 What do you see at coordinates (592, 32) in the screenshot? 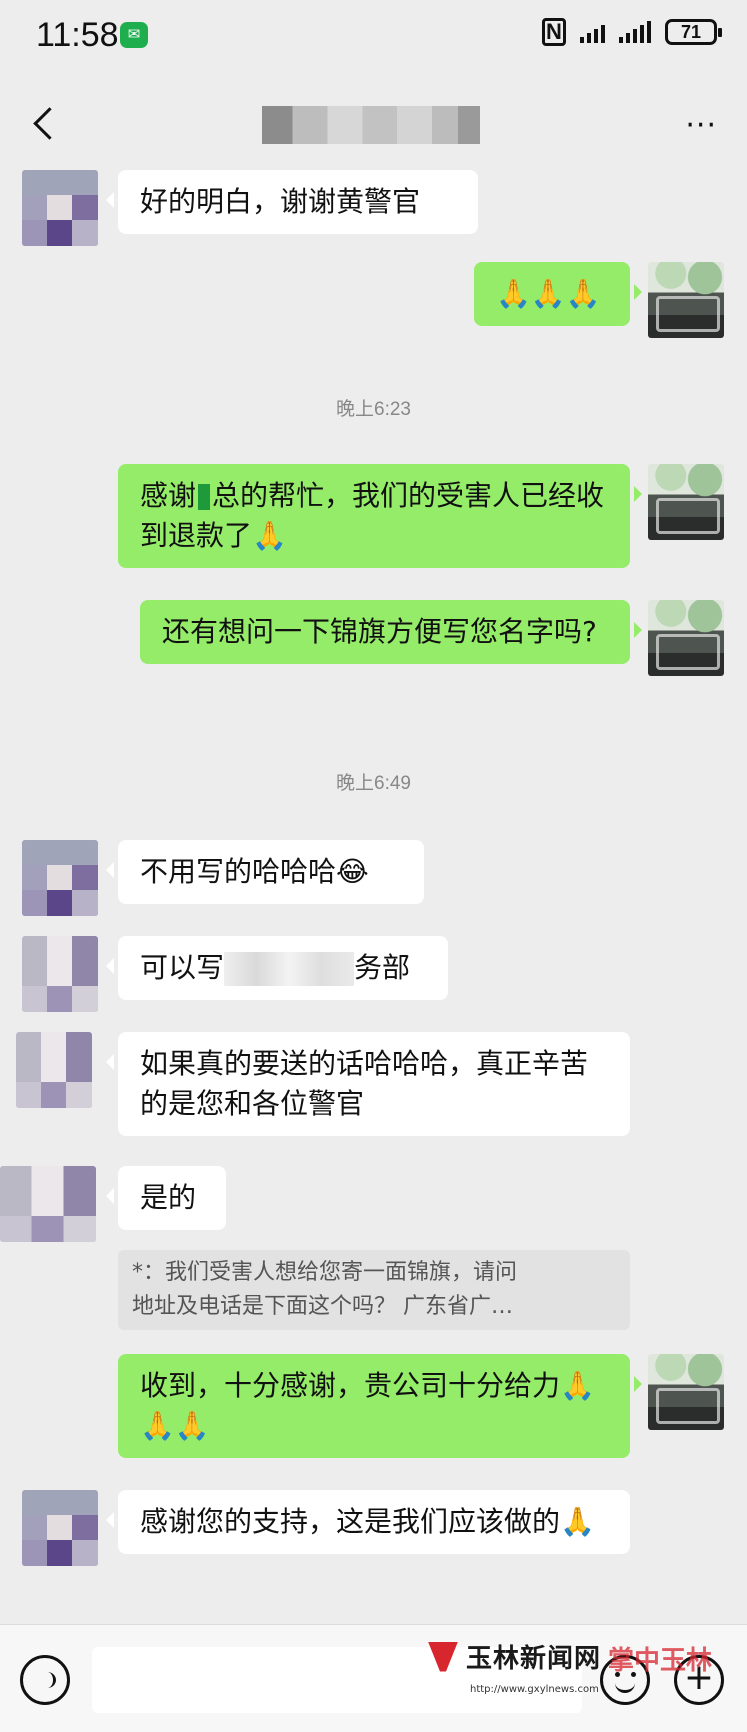
I see `signal-icon` at bounding box center [592, 32].